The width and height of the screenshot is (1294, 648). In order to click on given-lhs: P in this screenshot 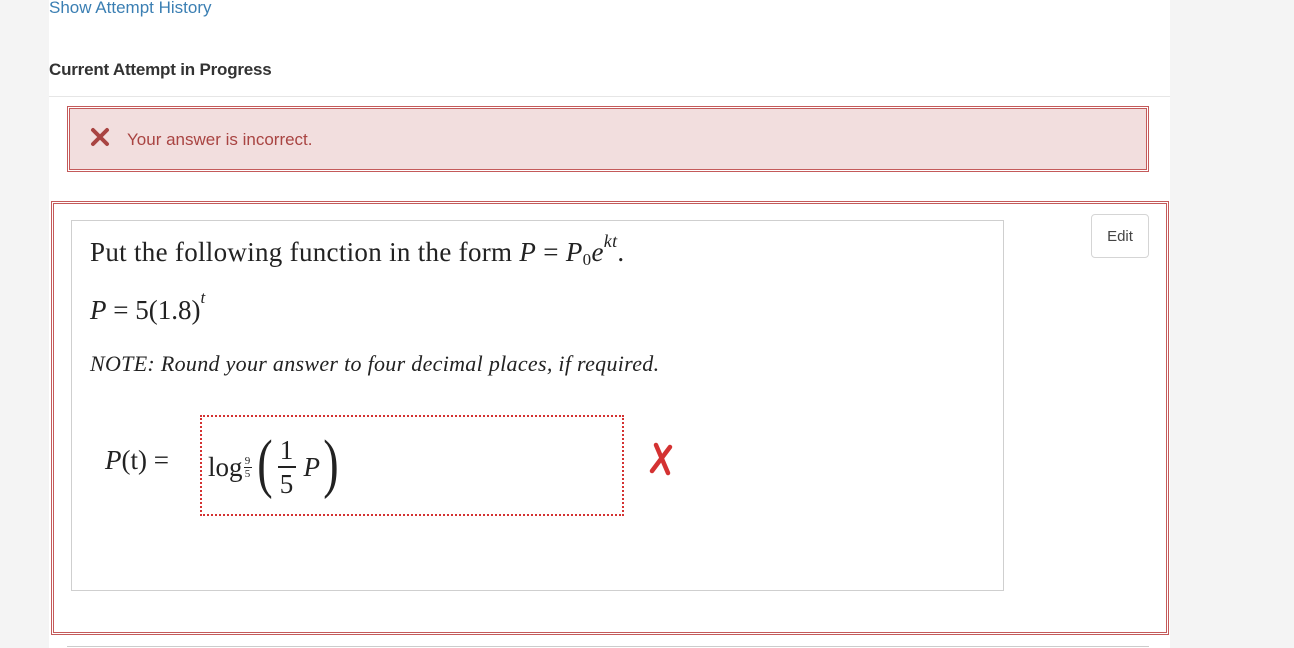, I will do `click(98, 310)`.